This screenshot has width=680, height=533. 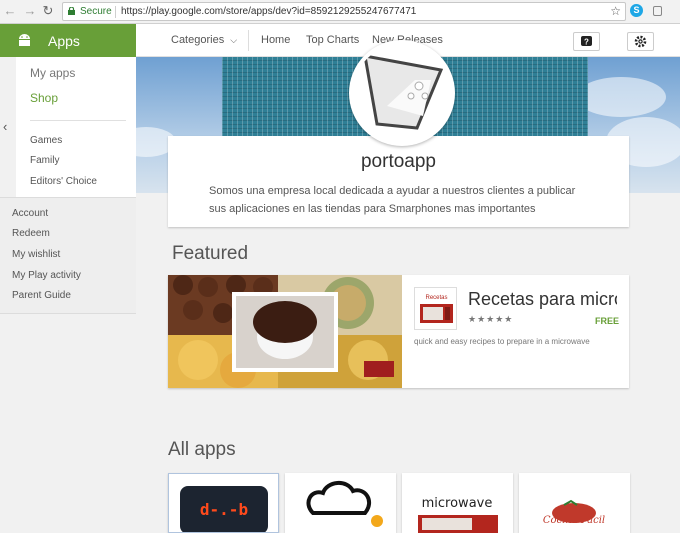 What do you see at coordinates (71, 11) in the screenshot?
I see `lock-icon` at bounding box center [71, 11].